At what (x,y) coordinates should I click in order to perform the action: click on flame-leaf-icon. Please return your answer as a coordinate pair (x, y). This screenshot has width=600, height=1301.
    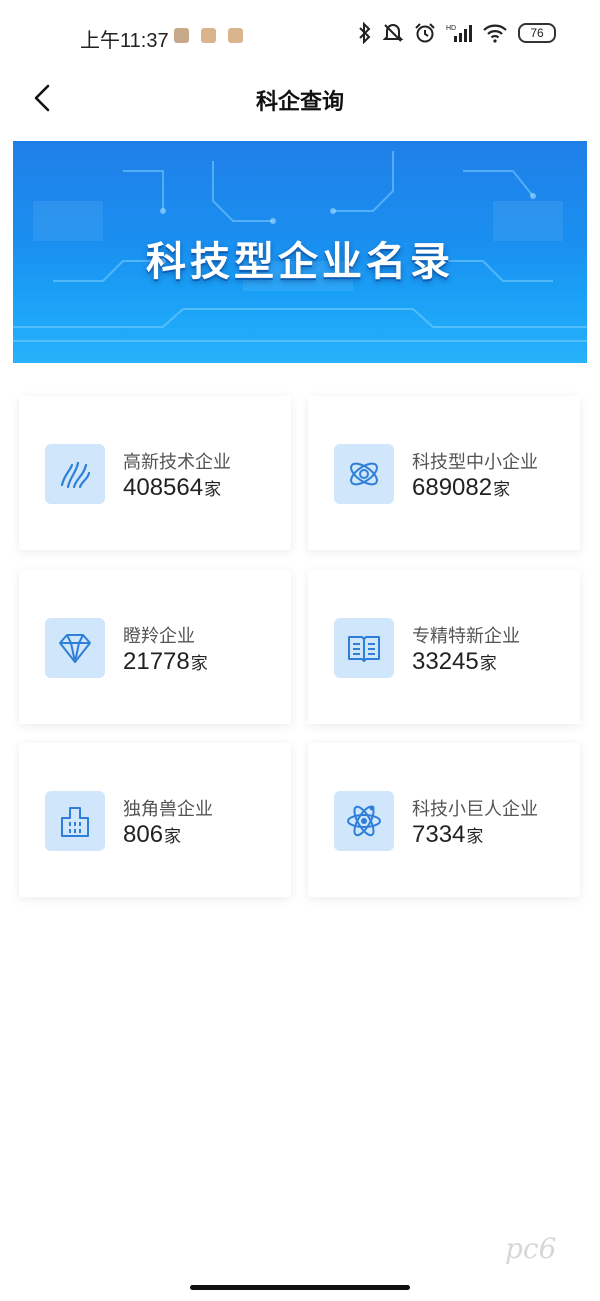
    Looking at the image, I should click on (75, 475).